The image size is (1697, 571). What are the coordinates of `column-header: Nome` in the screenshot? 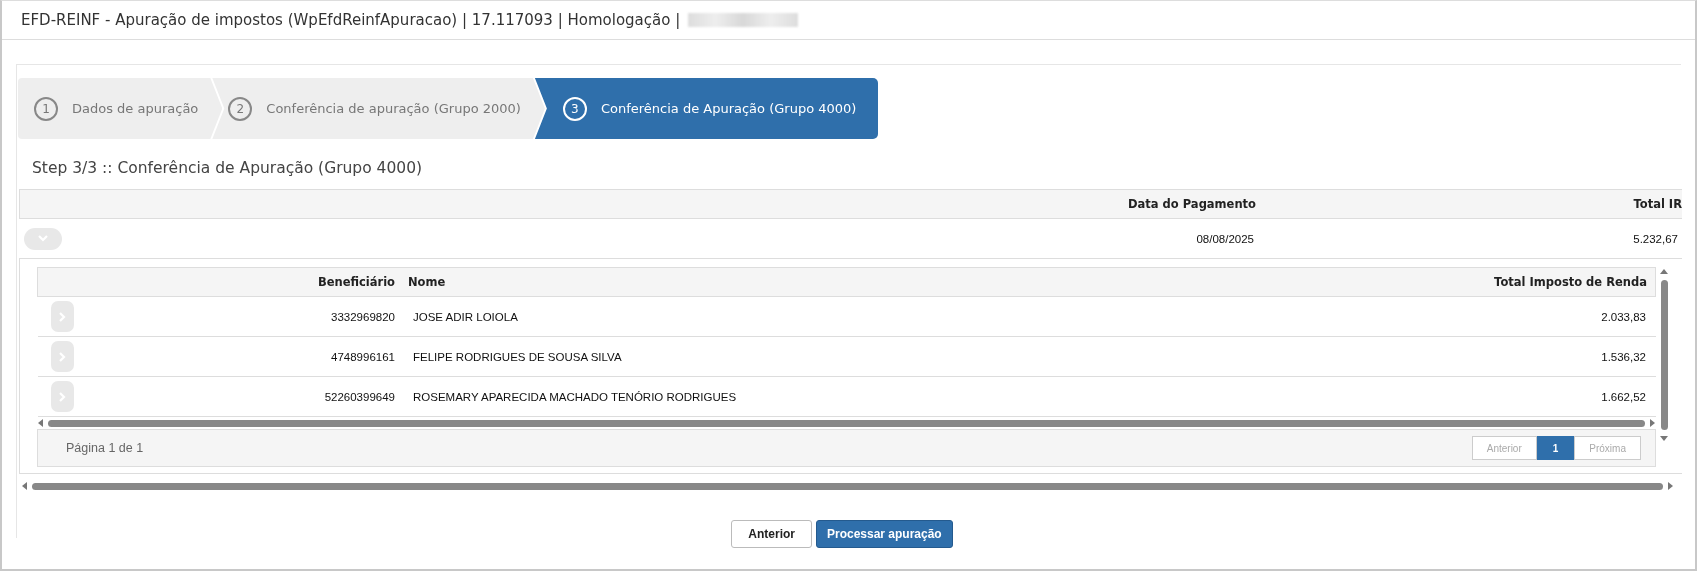 It's located at (427, 282).